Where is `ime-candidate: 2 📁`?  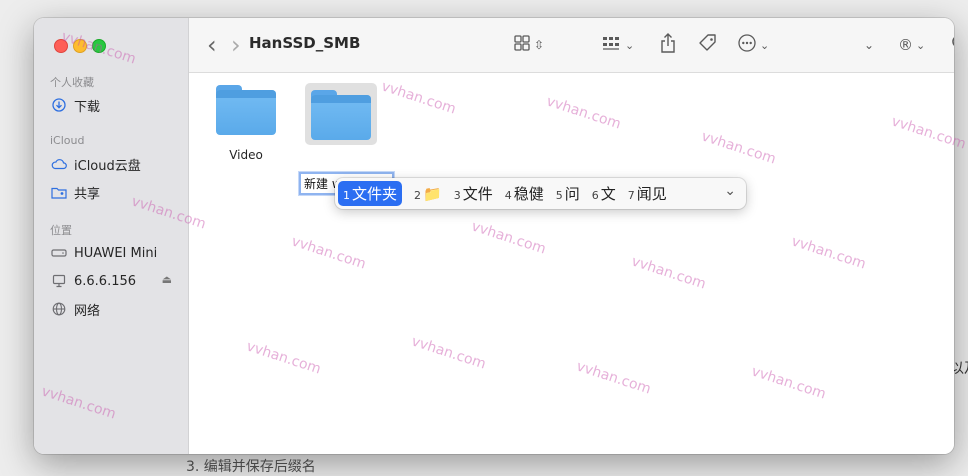 ime-candidate: 2 📁 is located at coordinates (428, 194).